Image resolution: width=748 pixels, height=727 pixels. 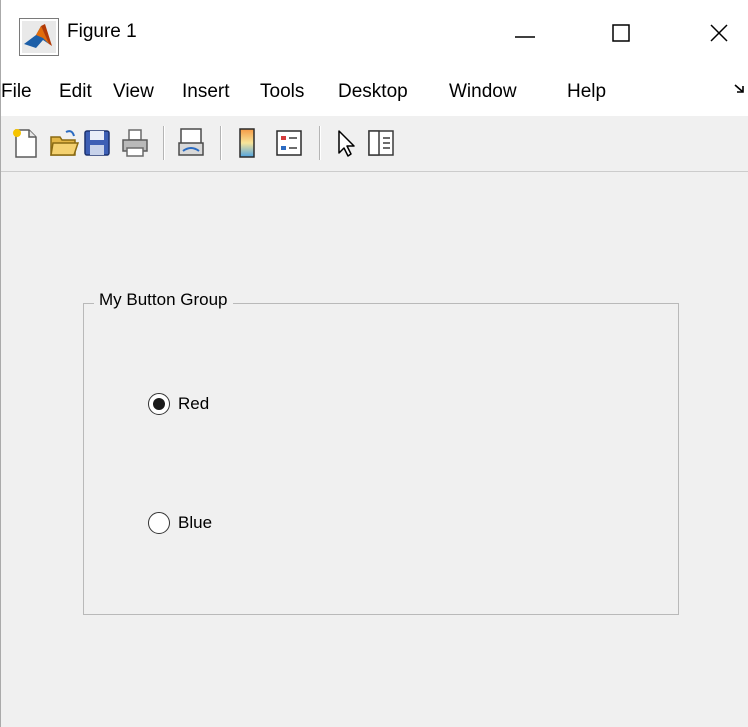 I want to click on window-title: Figure 1, so click(x=102, y=31).